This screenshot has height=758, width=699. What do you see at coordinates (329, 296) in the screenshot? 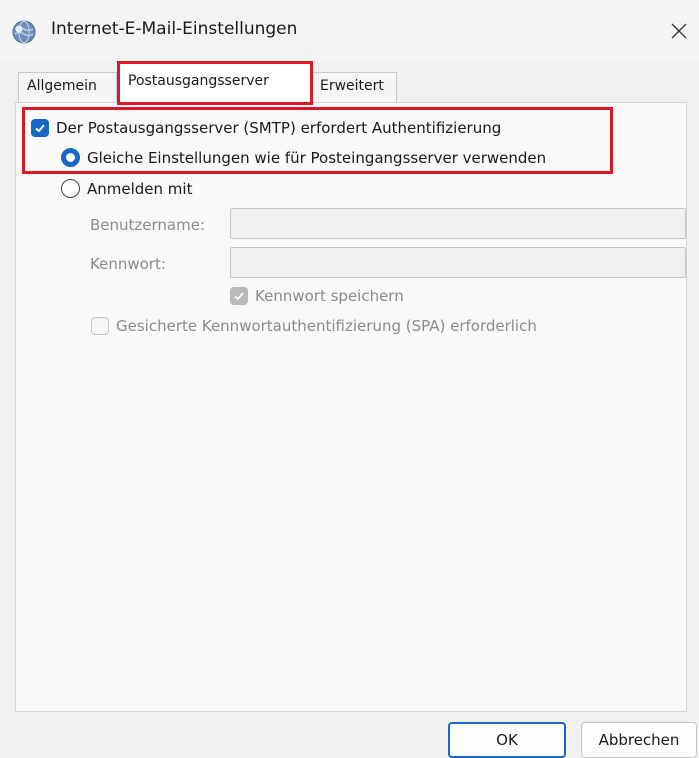
I see `save-password-label: Kennwort speichern` at bounding box center [329, 296].